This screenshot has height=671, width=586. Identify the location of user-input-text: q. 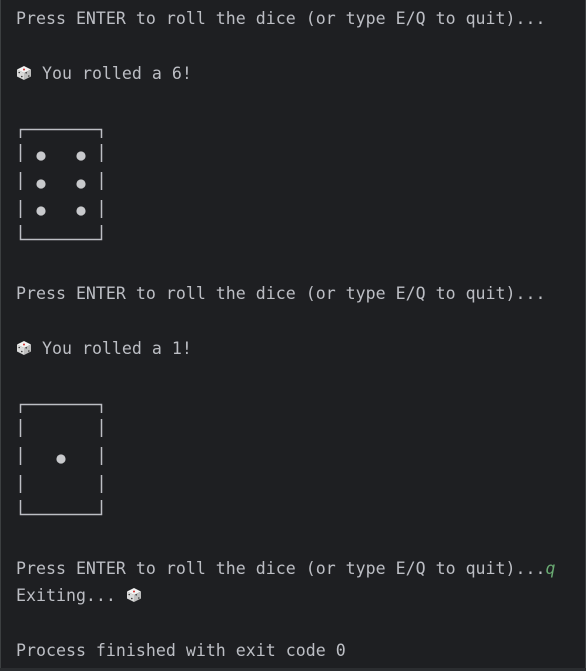
(550, 568).